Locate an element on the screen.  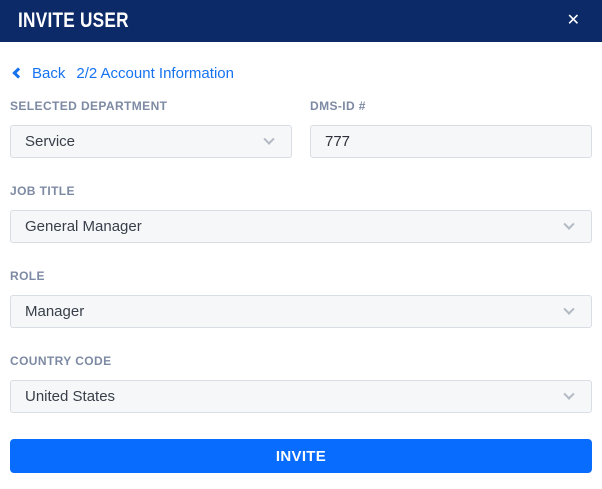
dms-id-label: DMS-ID # is located at coordinates (338, 106).